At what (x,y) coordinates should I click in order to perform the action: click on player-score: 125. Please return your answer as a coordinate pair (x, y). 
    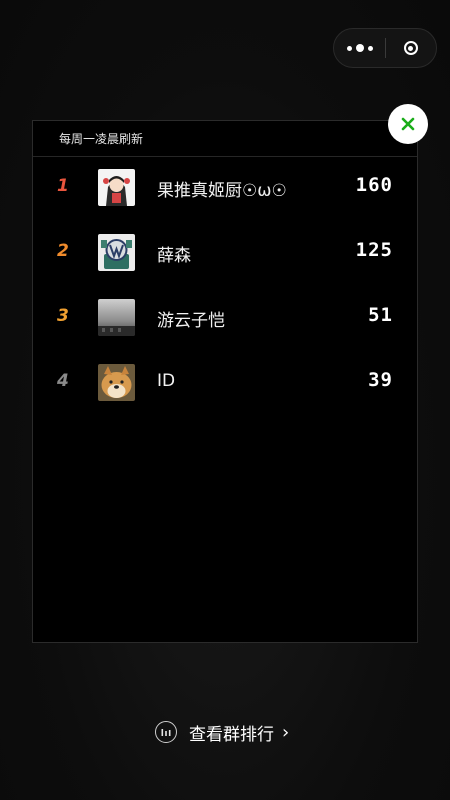
    Looking at the image, I should click on (374, 250).